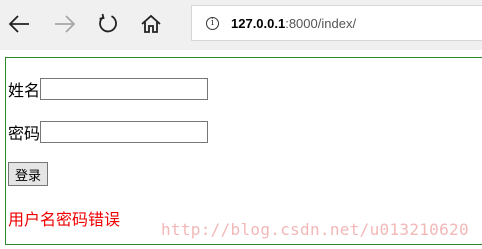 This screenshot has height=249, width=482. I want to click on refresh-icon, so click(108, 23).